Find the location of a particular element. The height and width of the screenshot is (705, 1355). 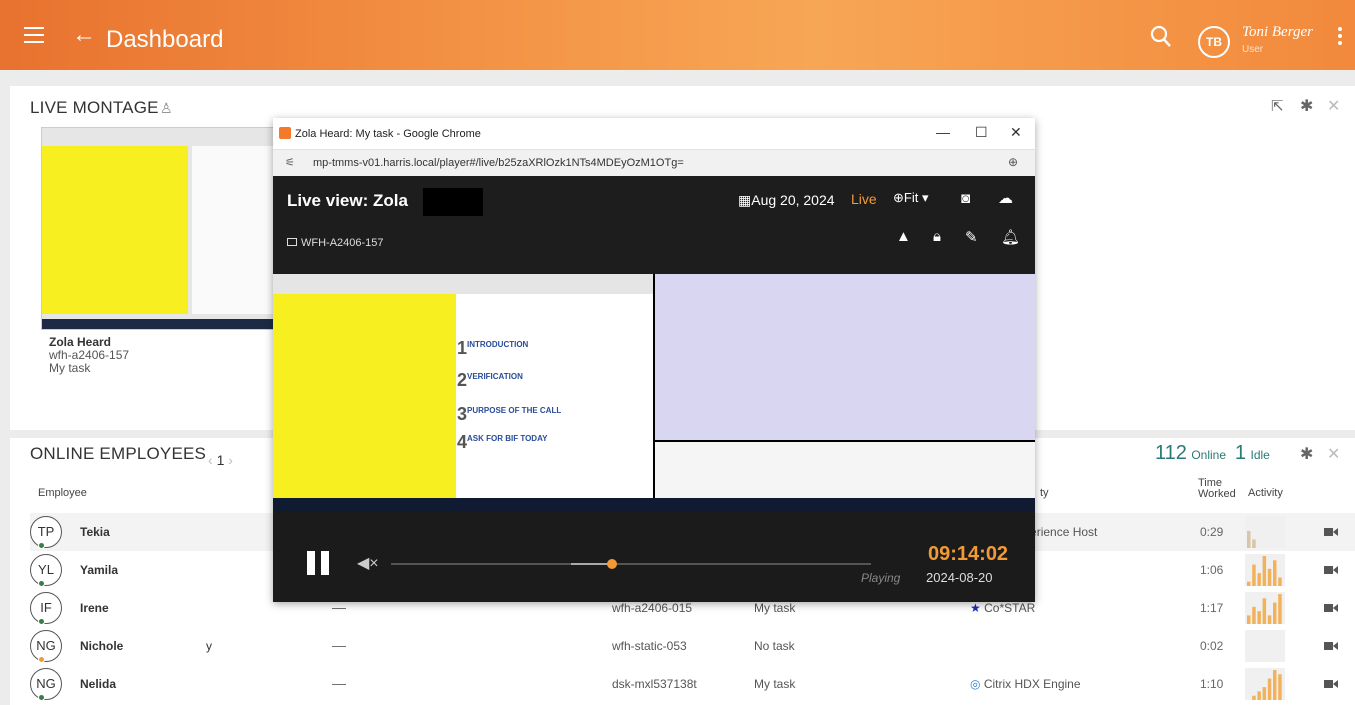

warning-icon: ▲ is located at coordinates (903, 236).